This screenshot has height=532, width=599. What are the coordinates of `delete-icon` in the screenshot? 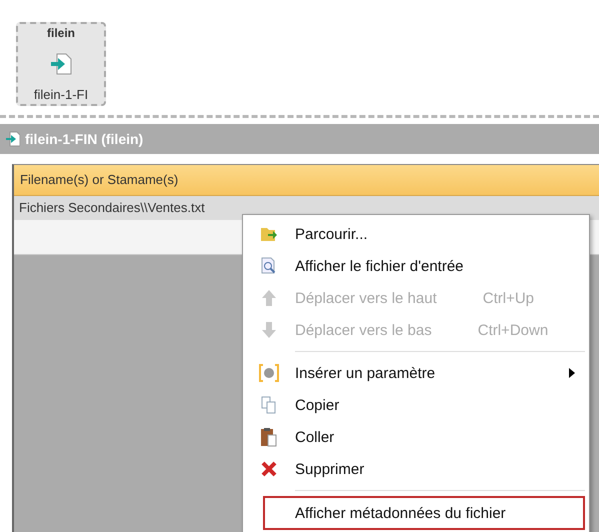 It's located at (269, 469).